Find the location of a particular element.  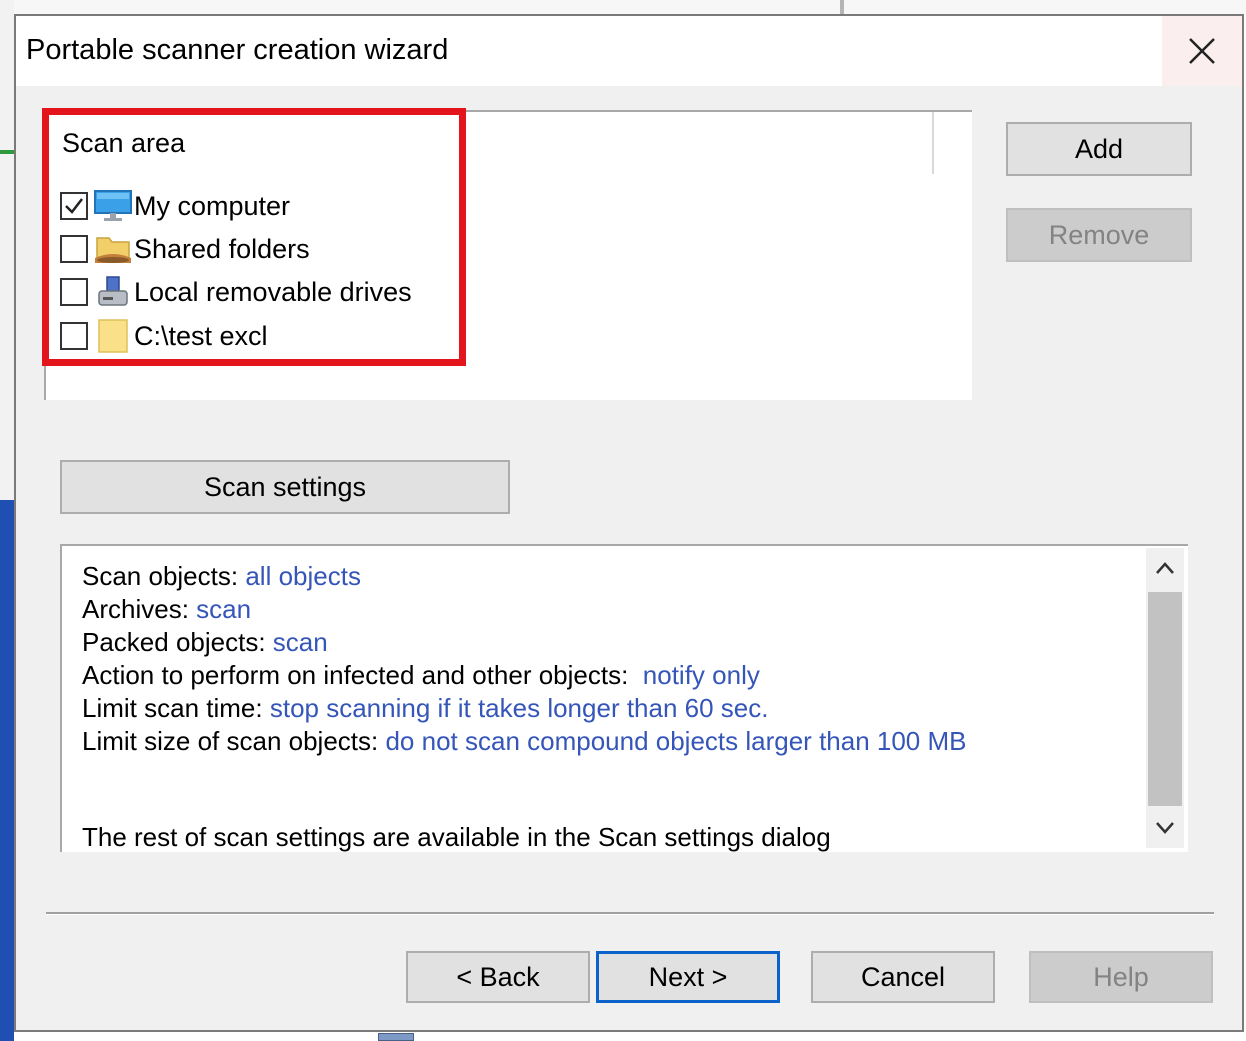

chevron-up-icon is located at coordinates (1165, 568).